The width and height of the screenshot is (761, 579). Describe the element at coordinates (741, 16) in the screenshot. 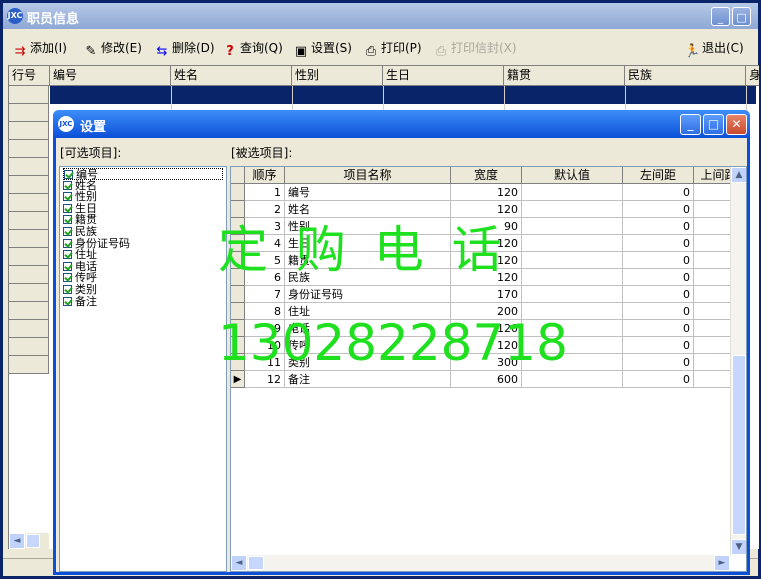

I see `maximize-button: □` at that location.